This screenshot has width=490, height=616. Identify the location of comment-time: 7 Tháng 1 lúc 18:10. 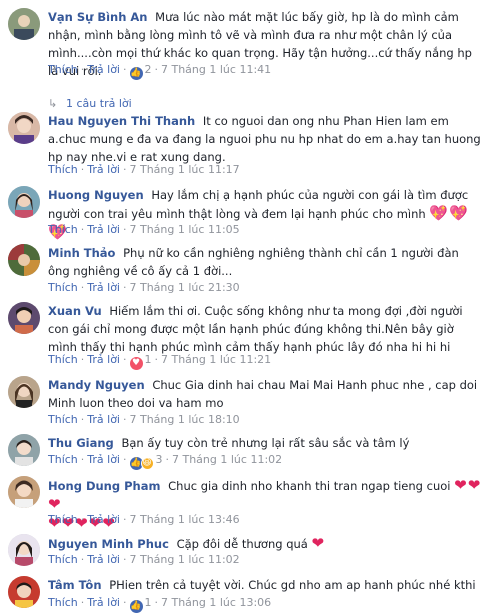
(185, 419).